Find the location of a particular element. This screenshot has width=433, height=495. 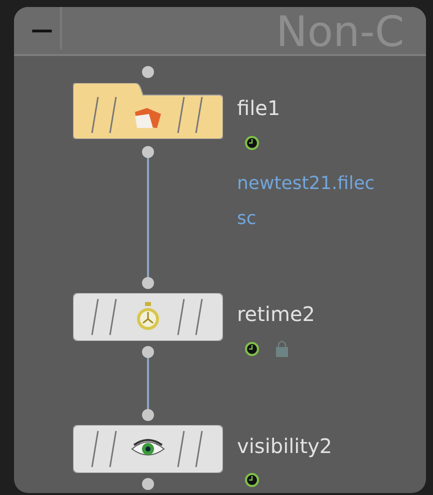

node-name: file1 is located at coordinates (258, 108).